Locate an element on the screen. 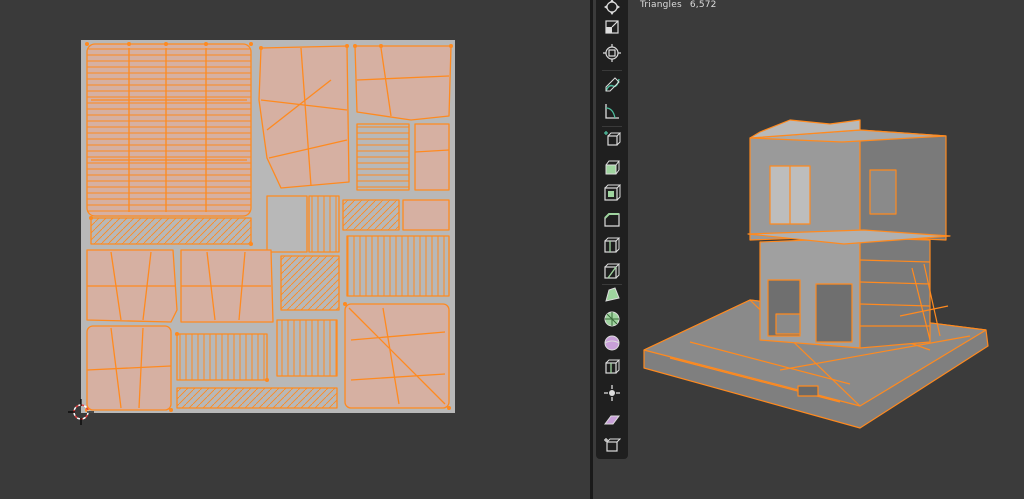  poly-build-icon is located at coordinates (612, 294).